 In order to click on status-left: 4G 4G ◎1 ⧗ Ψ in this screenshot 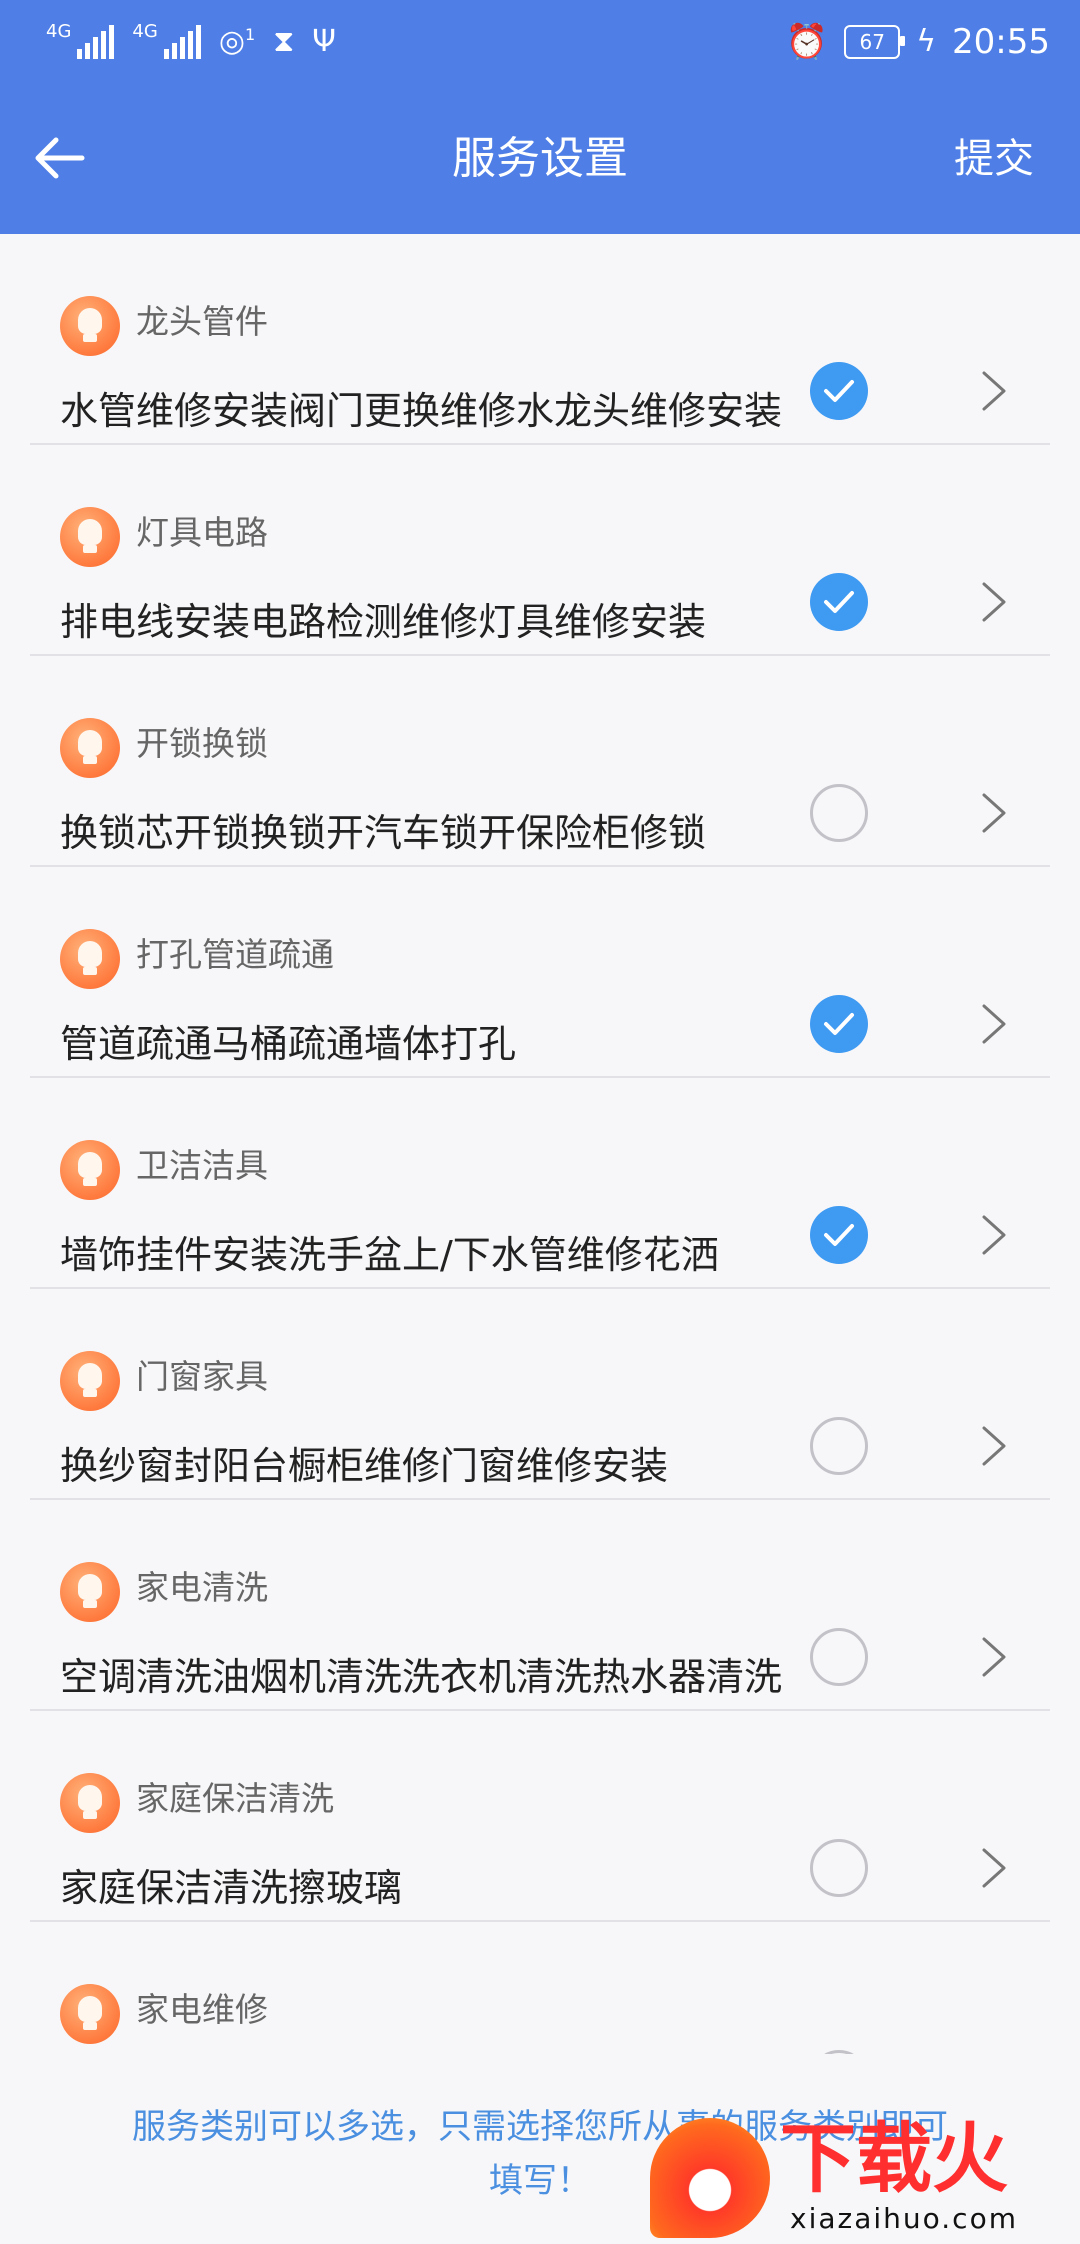, I will do `click(191, 38)`.